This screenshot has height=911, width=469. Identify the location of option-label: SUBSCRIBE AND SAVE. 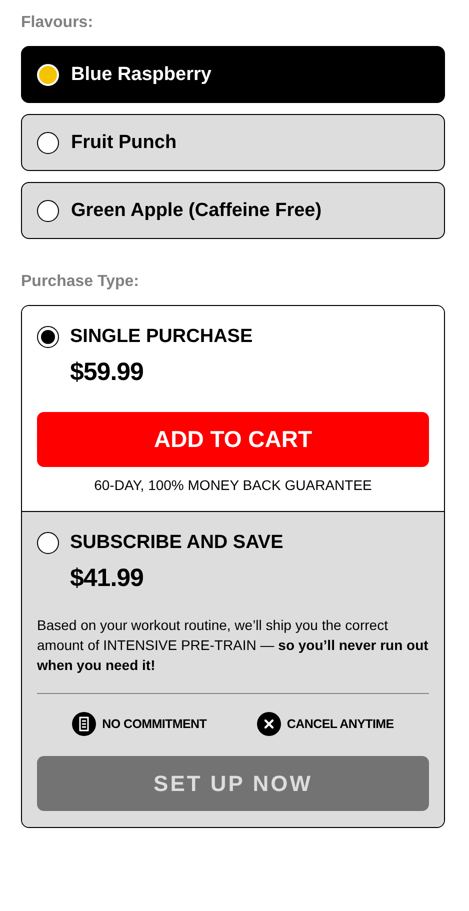
(177, 543).